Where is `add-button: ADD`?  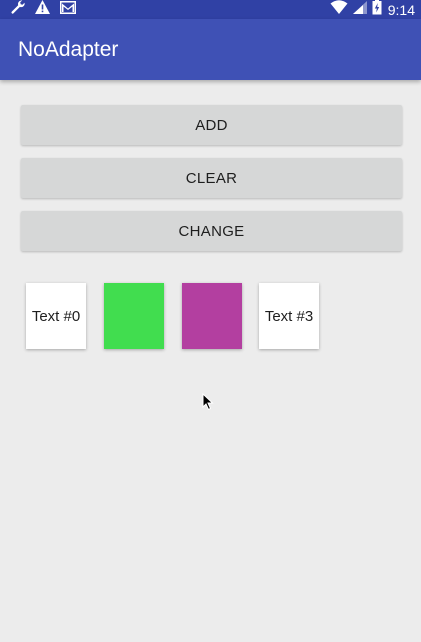 add-button: ADD is located at coordinates (211, 125).